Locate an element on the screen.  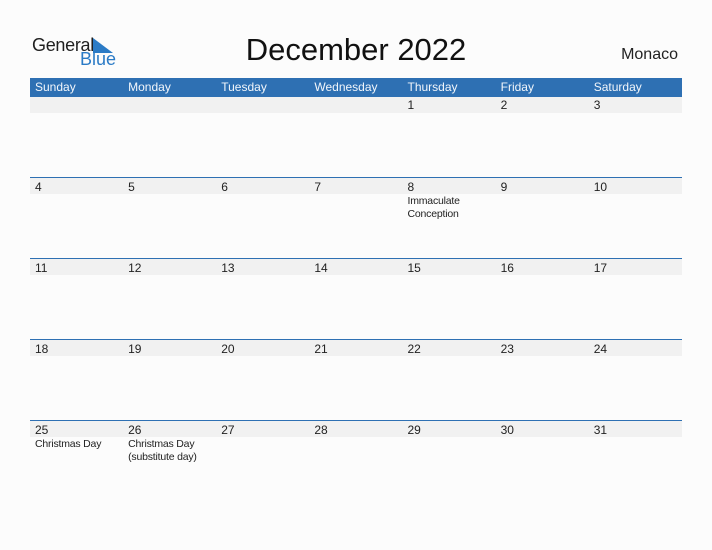
day-number: 7 is located at coordinates (318, 186).